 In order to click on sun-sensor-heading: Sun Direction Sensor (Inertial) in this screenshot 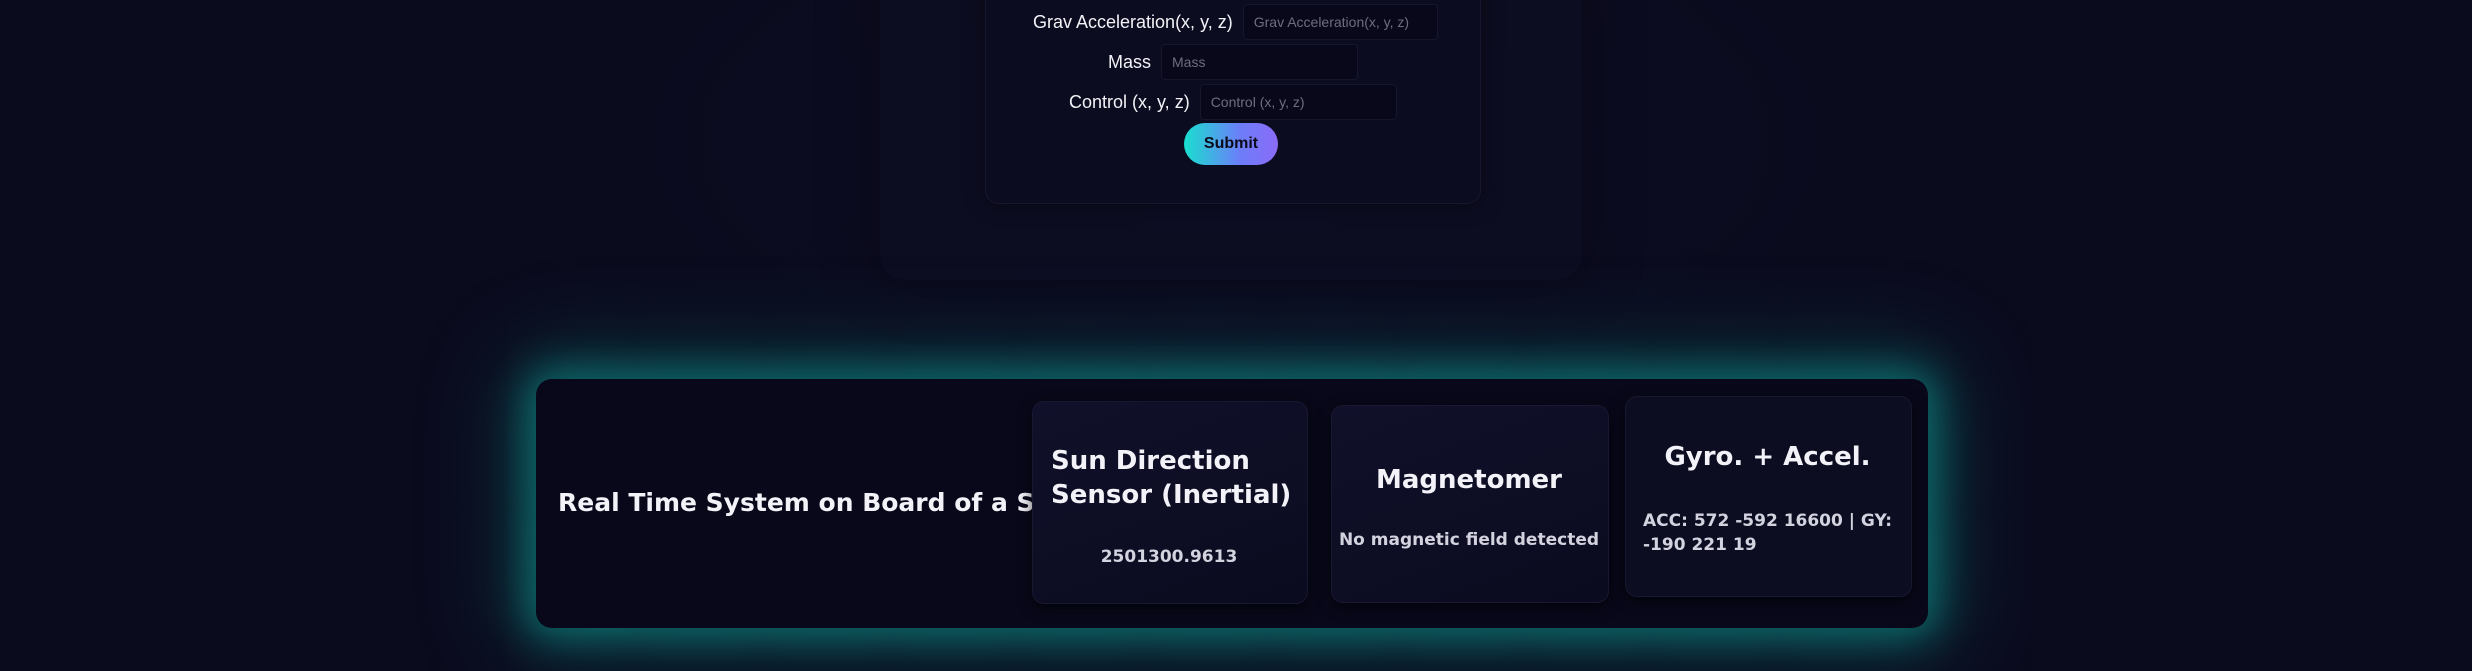, I will do `click(1171, 478)`.